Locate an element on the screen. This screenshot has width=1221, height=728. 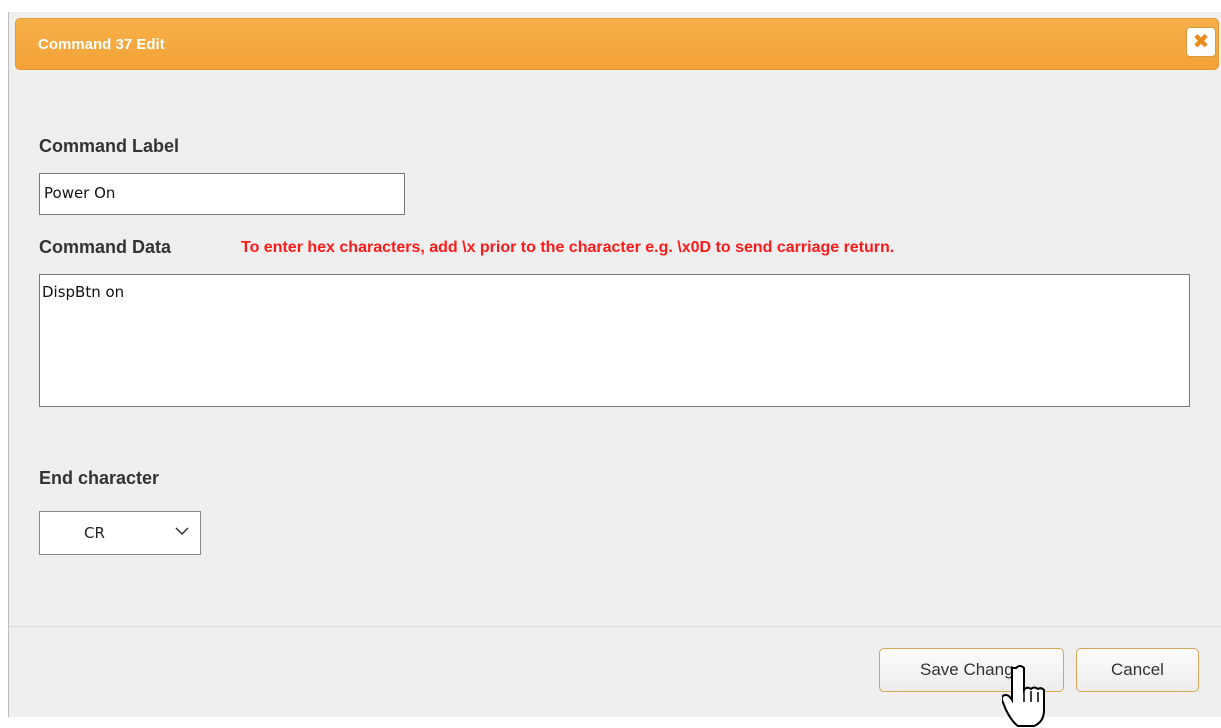
close-button: ✖ is located at coordinates (1201, 42).